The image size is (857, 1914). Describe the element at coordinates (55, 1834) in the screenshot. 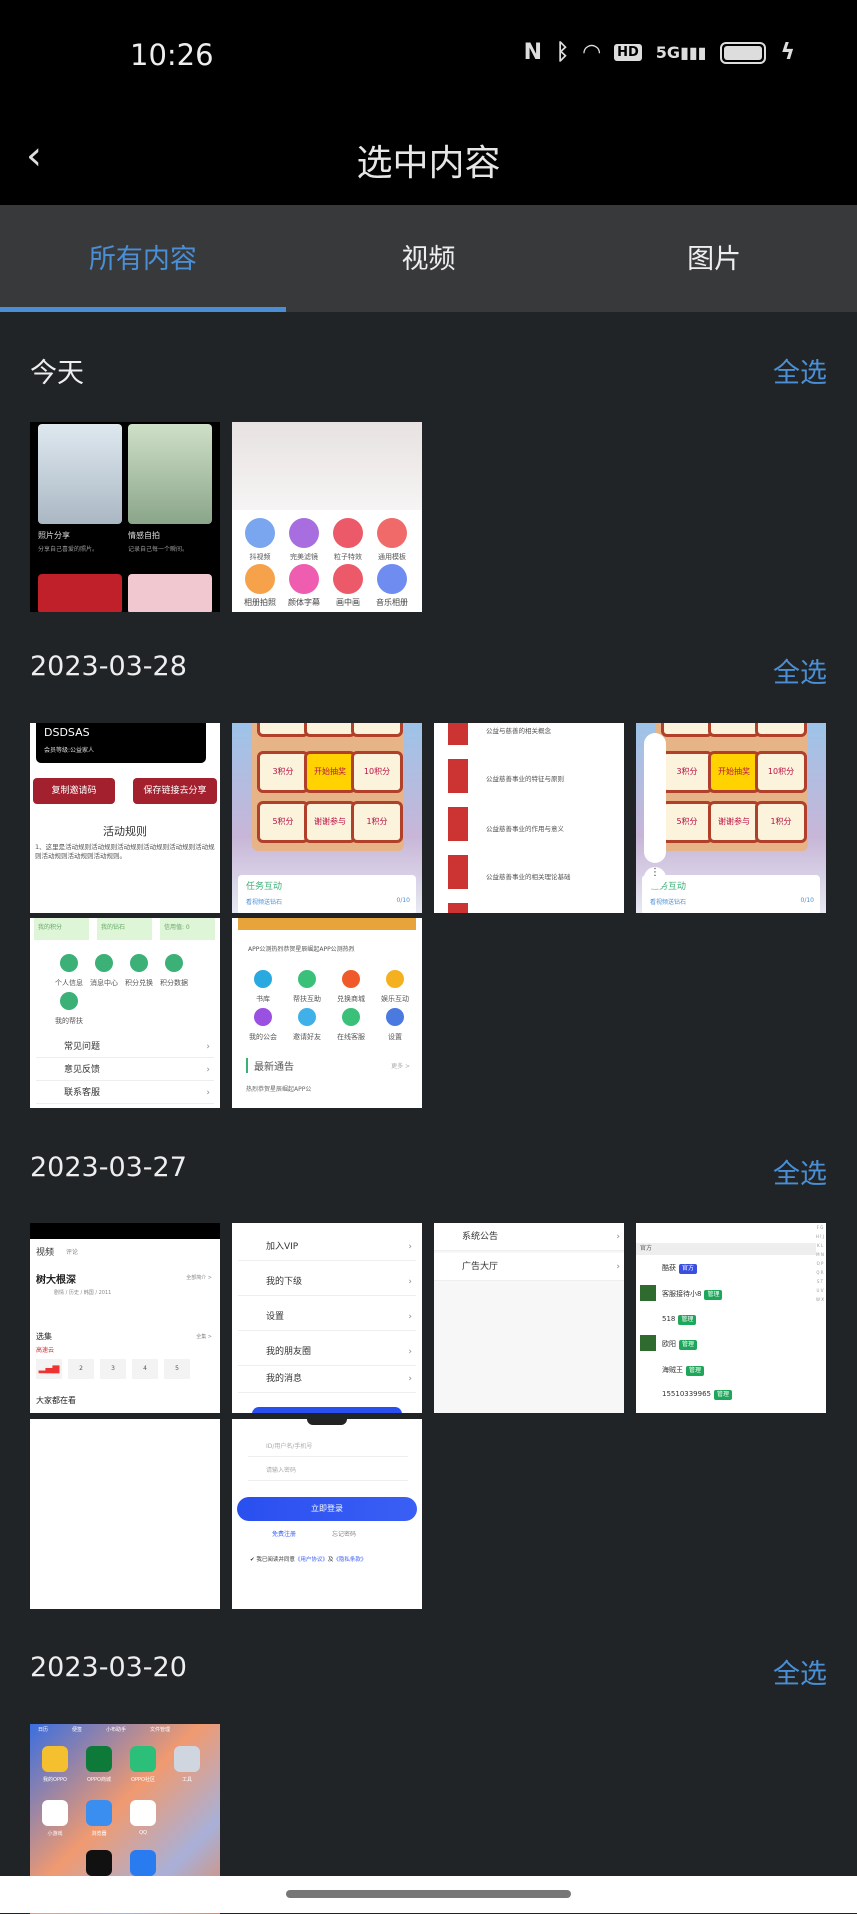

I see `app-label: 小游戏` at that location.